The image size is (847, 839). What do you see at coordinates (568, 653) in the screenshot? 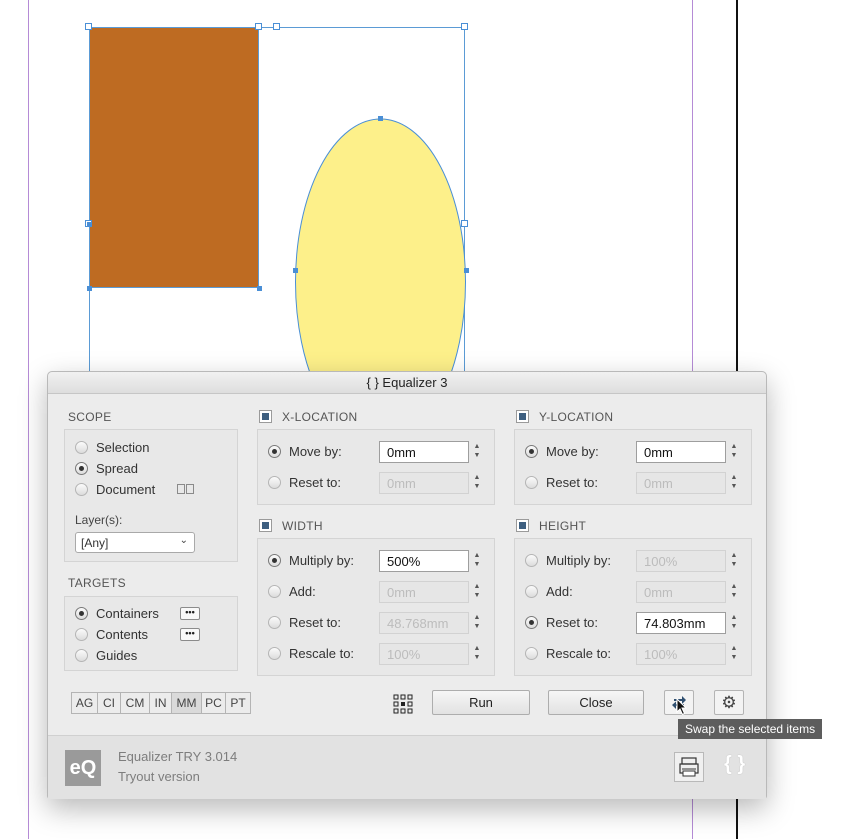
I see `height-rescale-option: Rescale to:` at bounding box center [568, 653].